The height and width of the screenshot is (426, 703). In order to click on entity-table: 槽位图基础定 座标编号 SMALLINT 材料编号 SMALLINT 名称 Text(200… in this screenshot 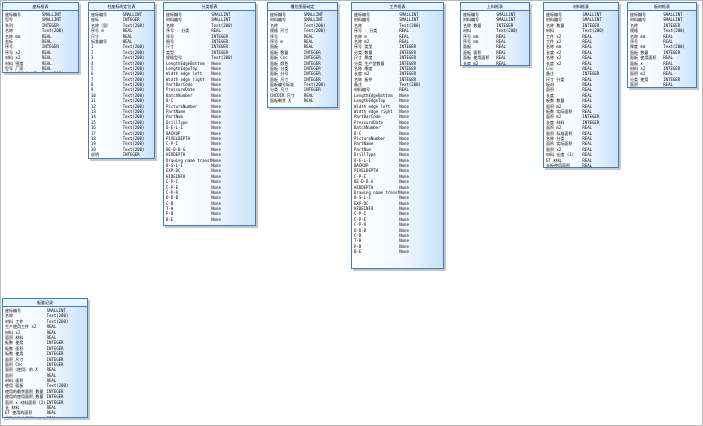, I will do `click(302, 55)`.